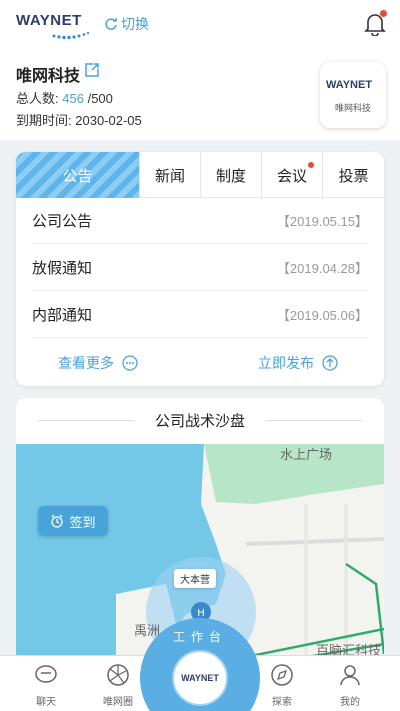 This screenshot has height=711, width=400. I want to click on tab-label: 新闻, so click(169, 176).